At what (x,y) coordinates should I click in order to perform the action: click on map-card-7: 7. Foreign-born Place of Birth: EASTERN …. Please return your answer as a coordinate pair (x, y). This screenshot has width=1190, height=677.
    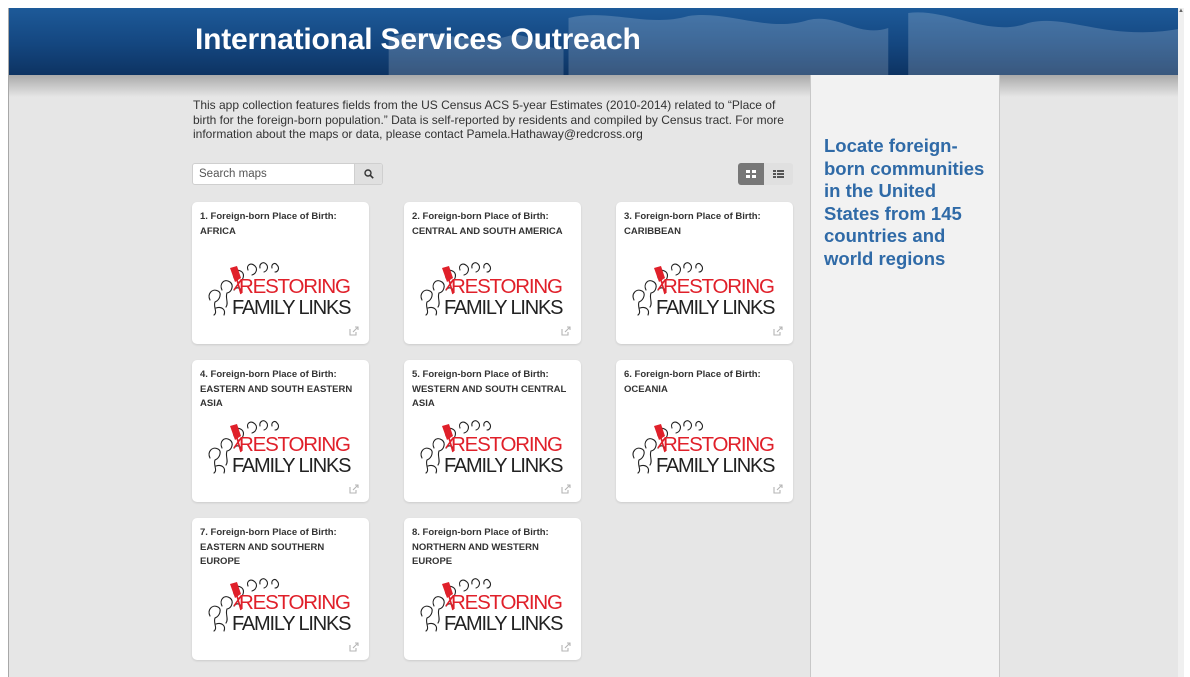
    Looking at the image, I should click on (280, 589).